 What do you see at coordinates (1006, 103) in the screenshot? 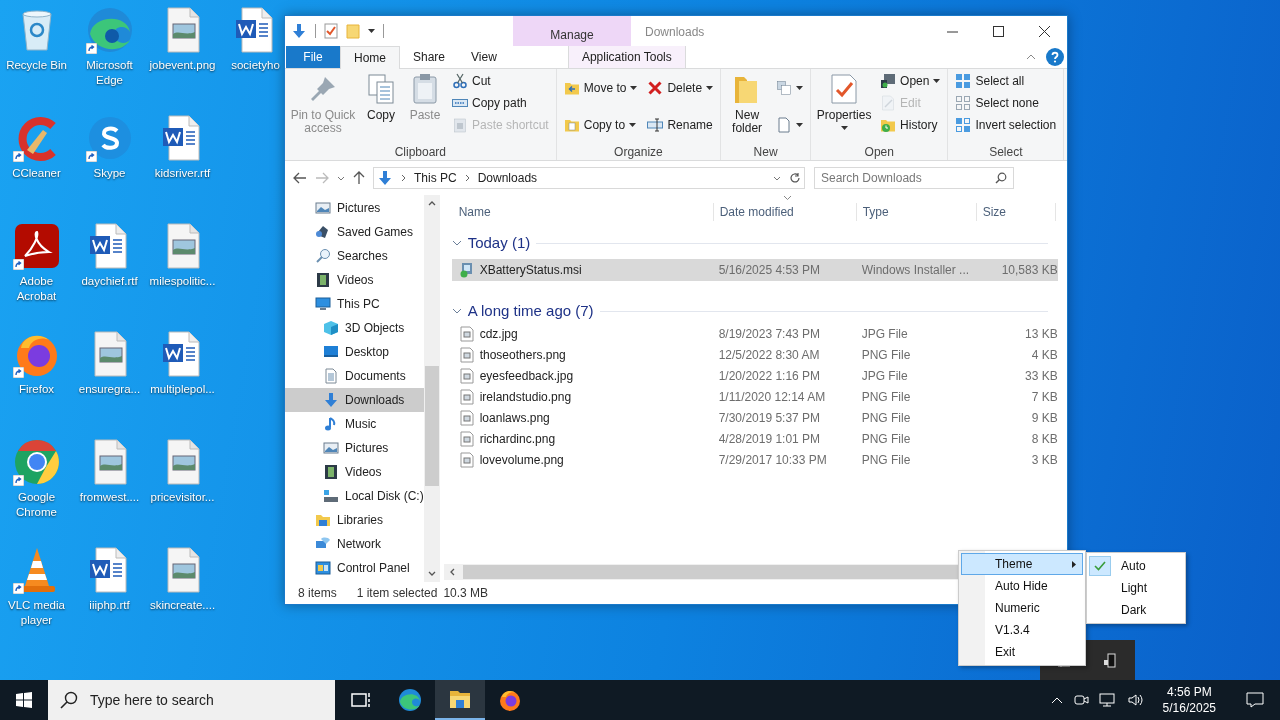
I see `ribbon-button: Select none` at bounding box center [1006, 103].